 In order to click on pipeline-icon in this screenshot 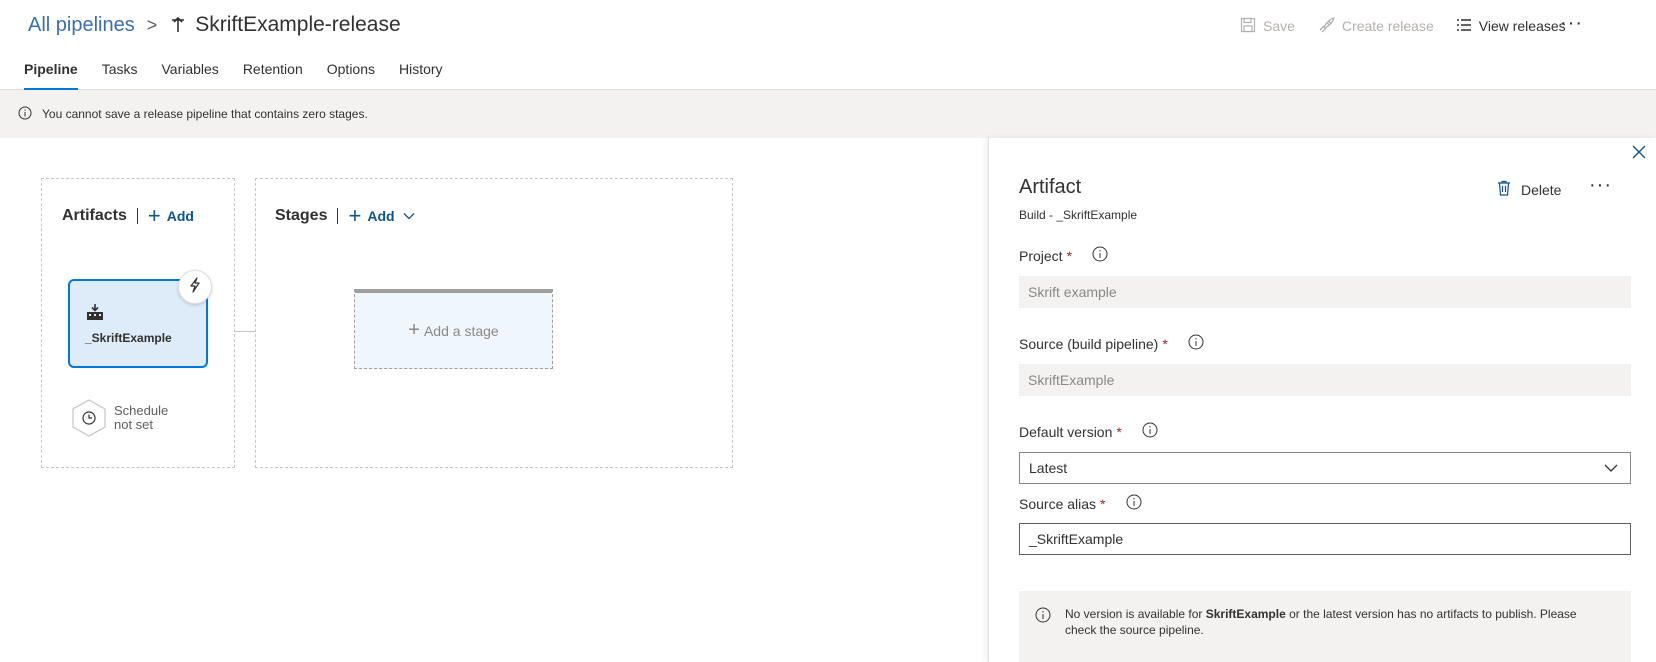, I will do `click(179, 25)`.